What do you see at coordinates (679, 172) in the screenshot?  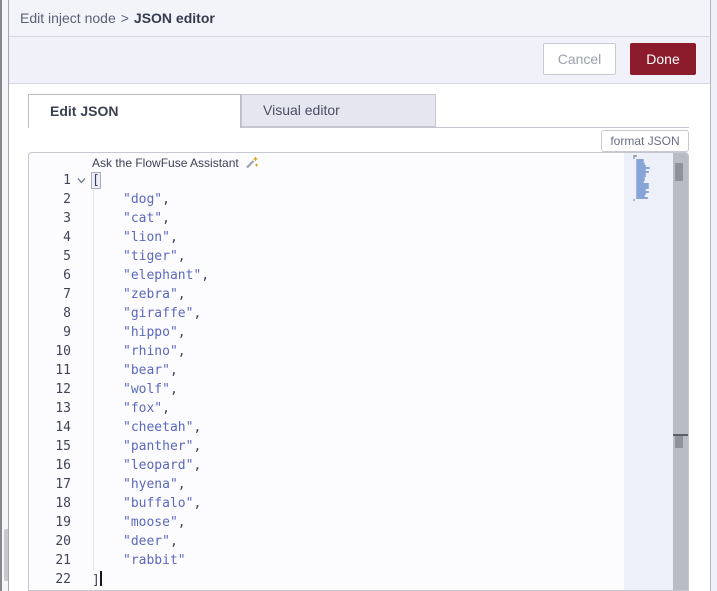 I see `editor-scrollbar-thumb` at bounding box center [679, 172].